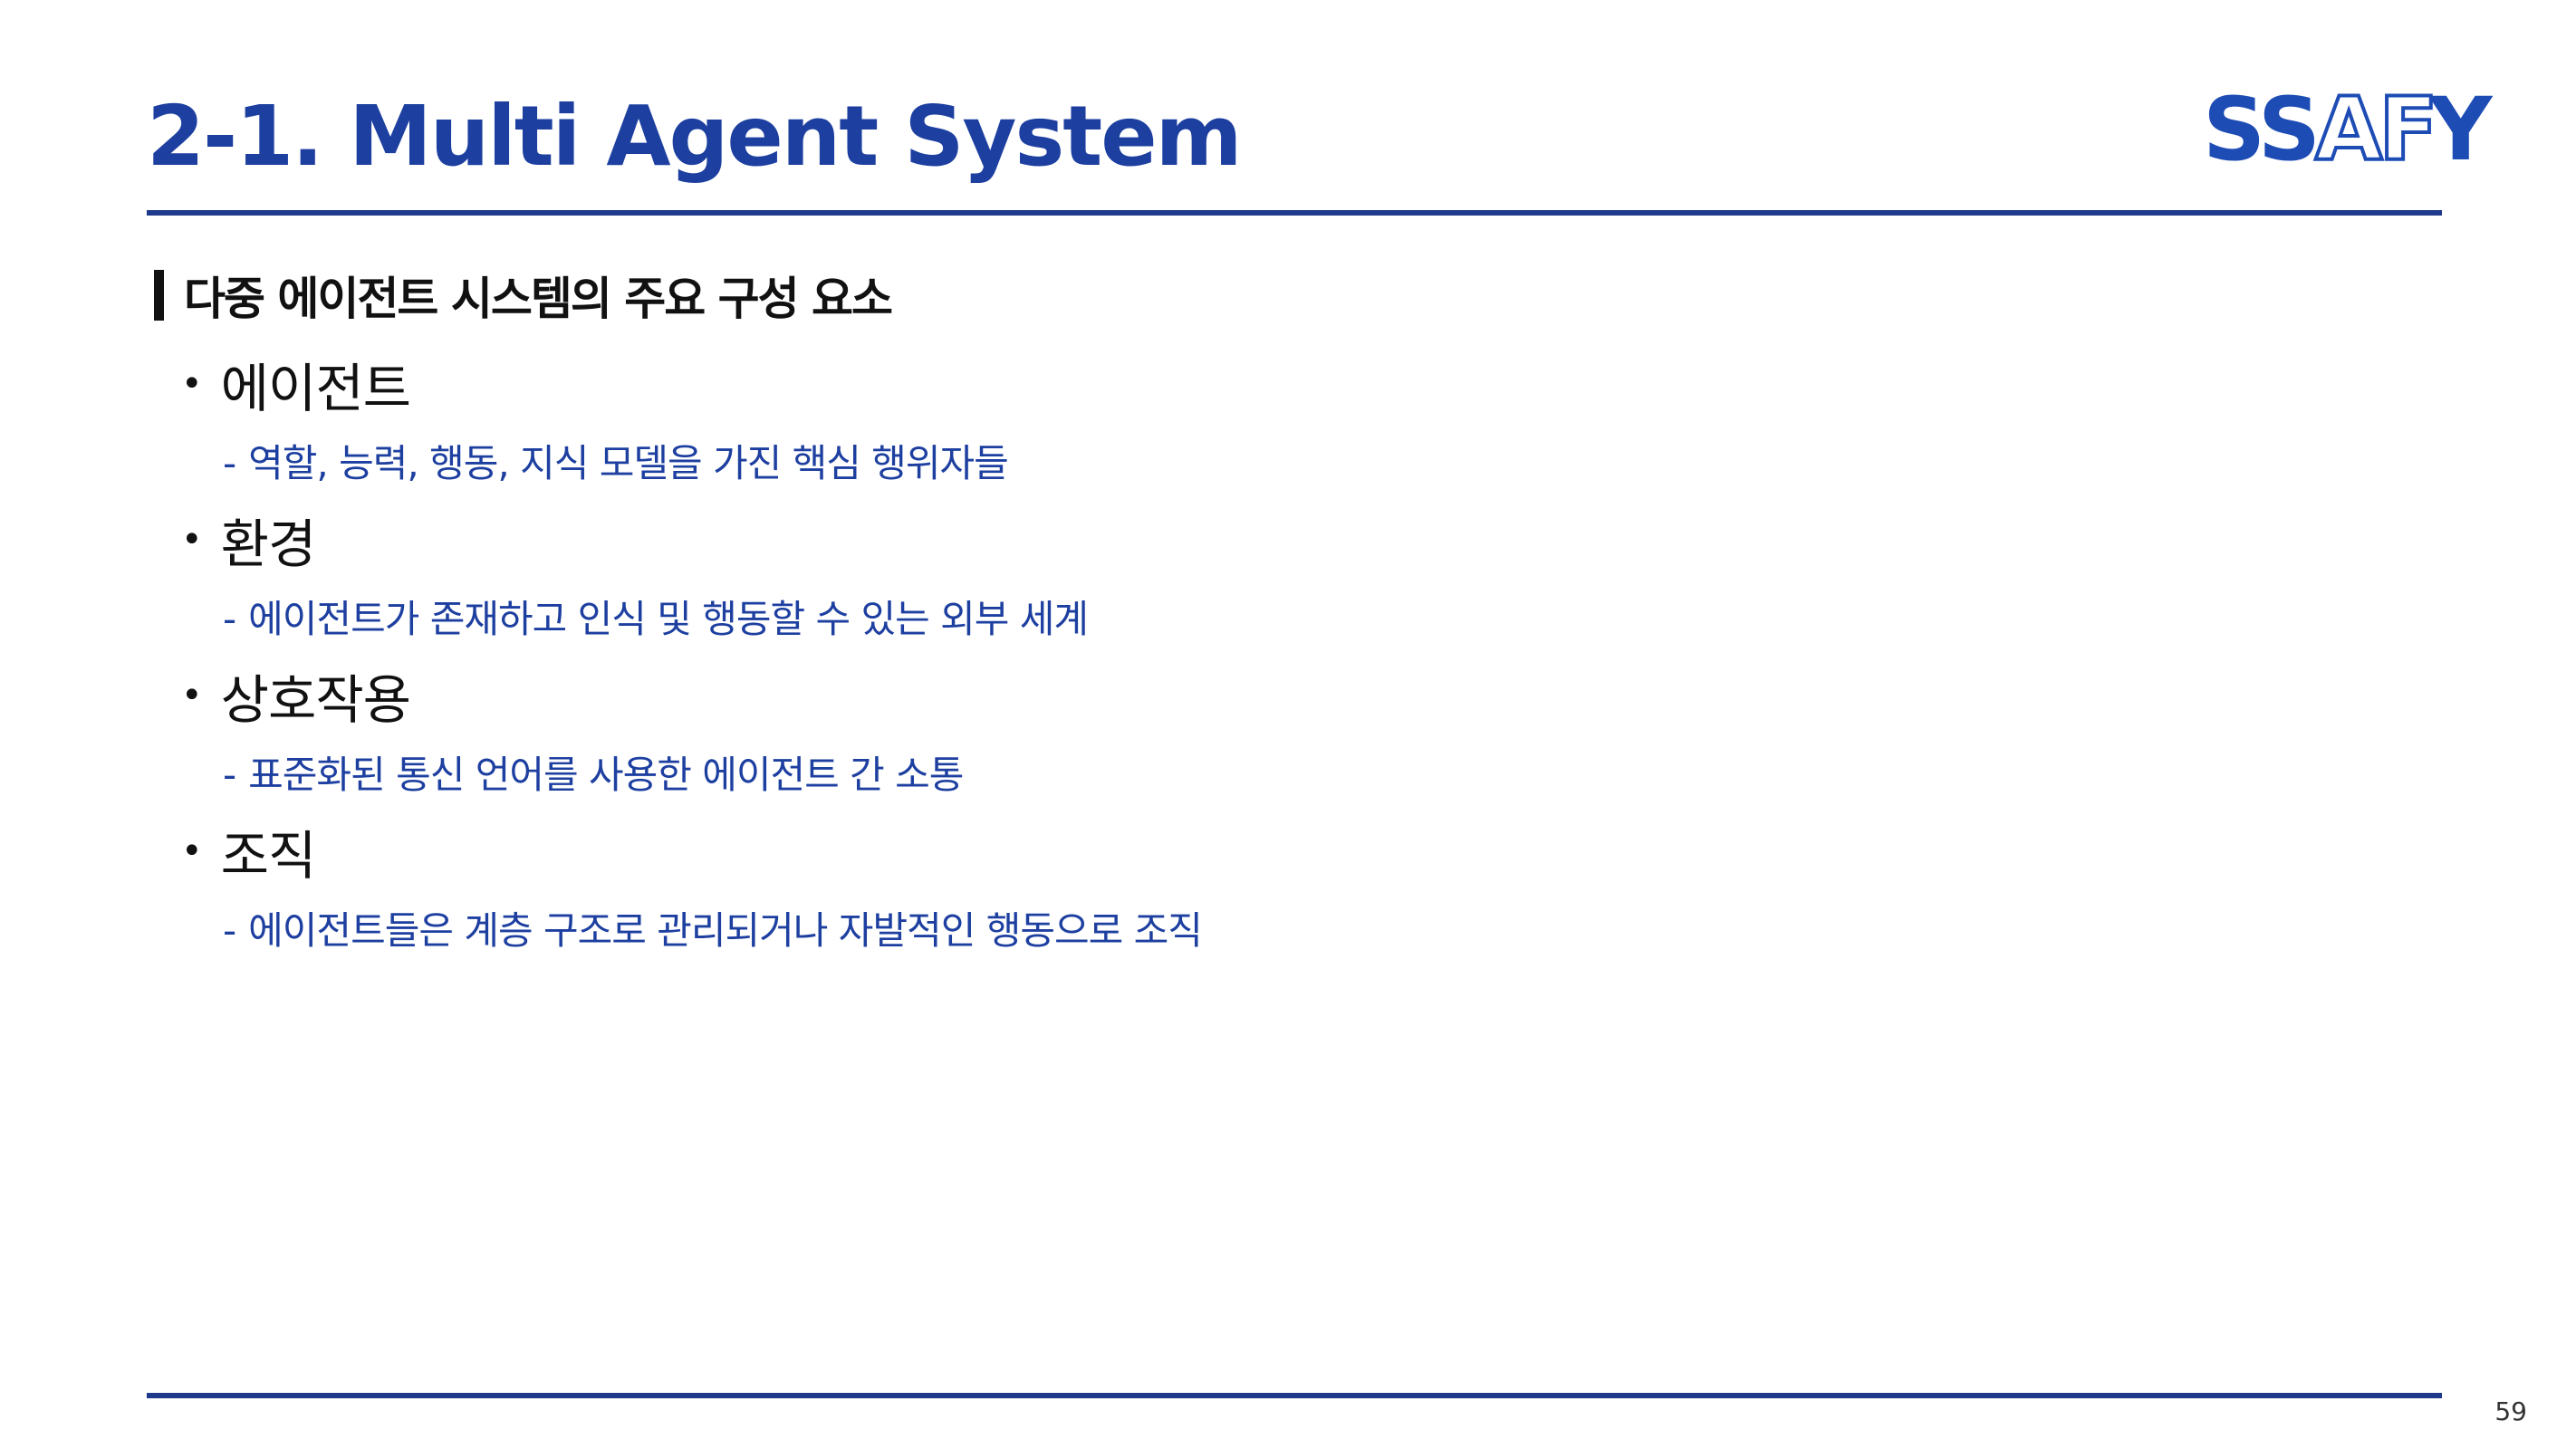 This screenshot has width=2576, height=1449. I want to click on section-heading: 다중 에이전트 시스템의 주요 구성 요소, so click(523, 295).